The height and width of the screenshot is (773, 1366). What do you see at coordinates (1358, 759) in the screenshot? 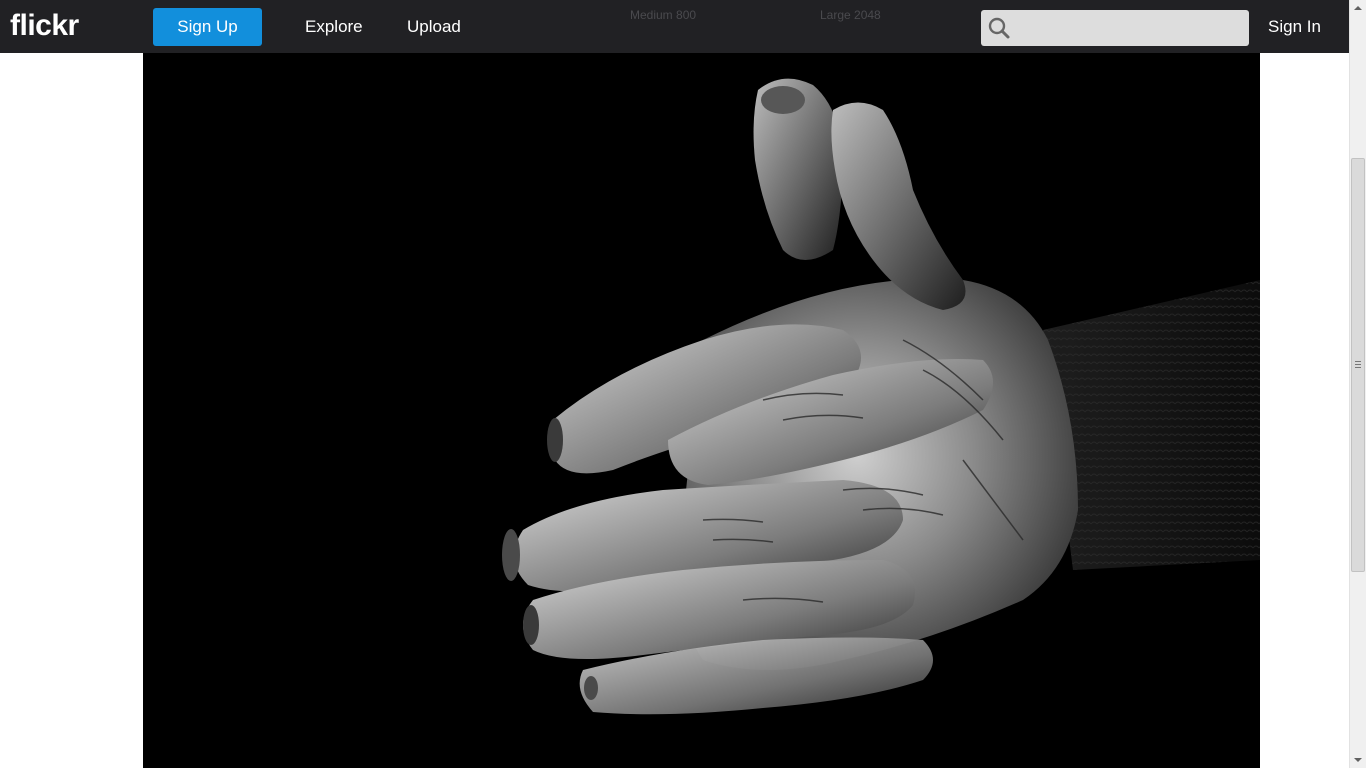
I see `scroll-down-arrow-icon` at bounding box center [1358, 759].